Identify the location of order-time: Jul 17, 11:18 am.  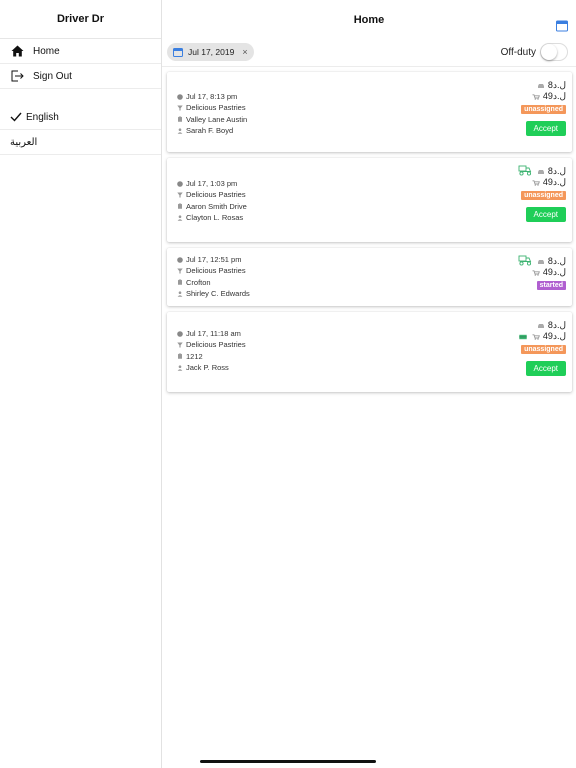
(213, 334).